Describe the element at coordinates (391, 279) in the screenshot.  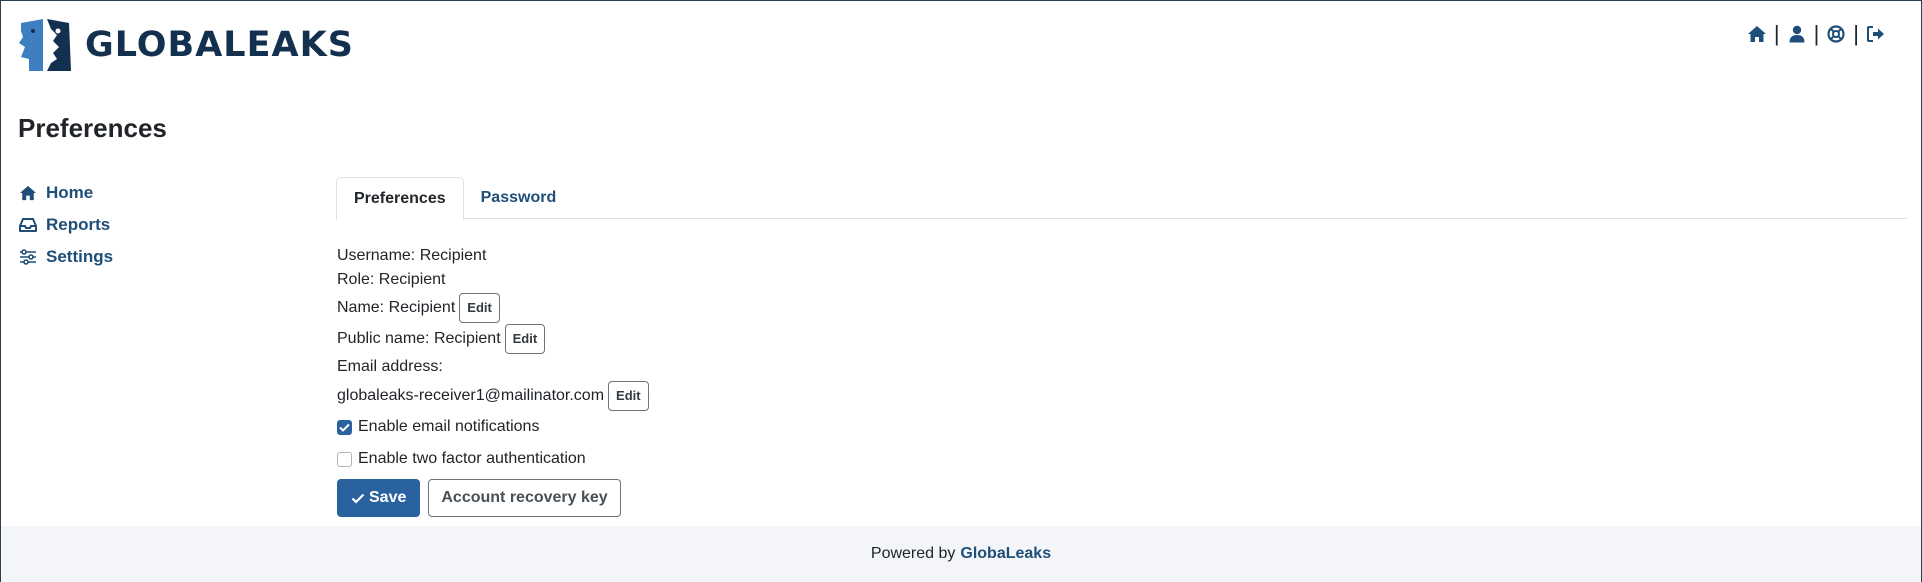
I see `role-text: Role: Recipient` at that location.